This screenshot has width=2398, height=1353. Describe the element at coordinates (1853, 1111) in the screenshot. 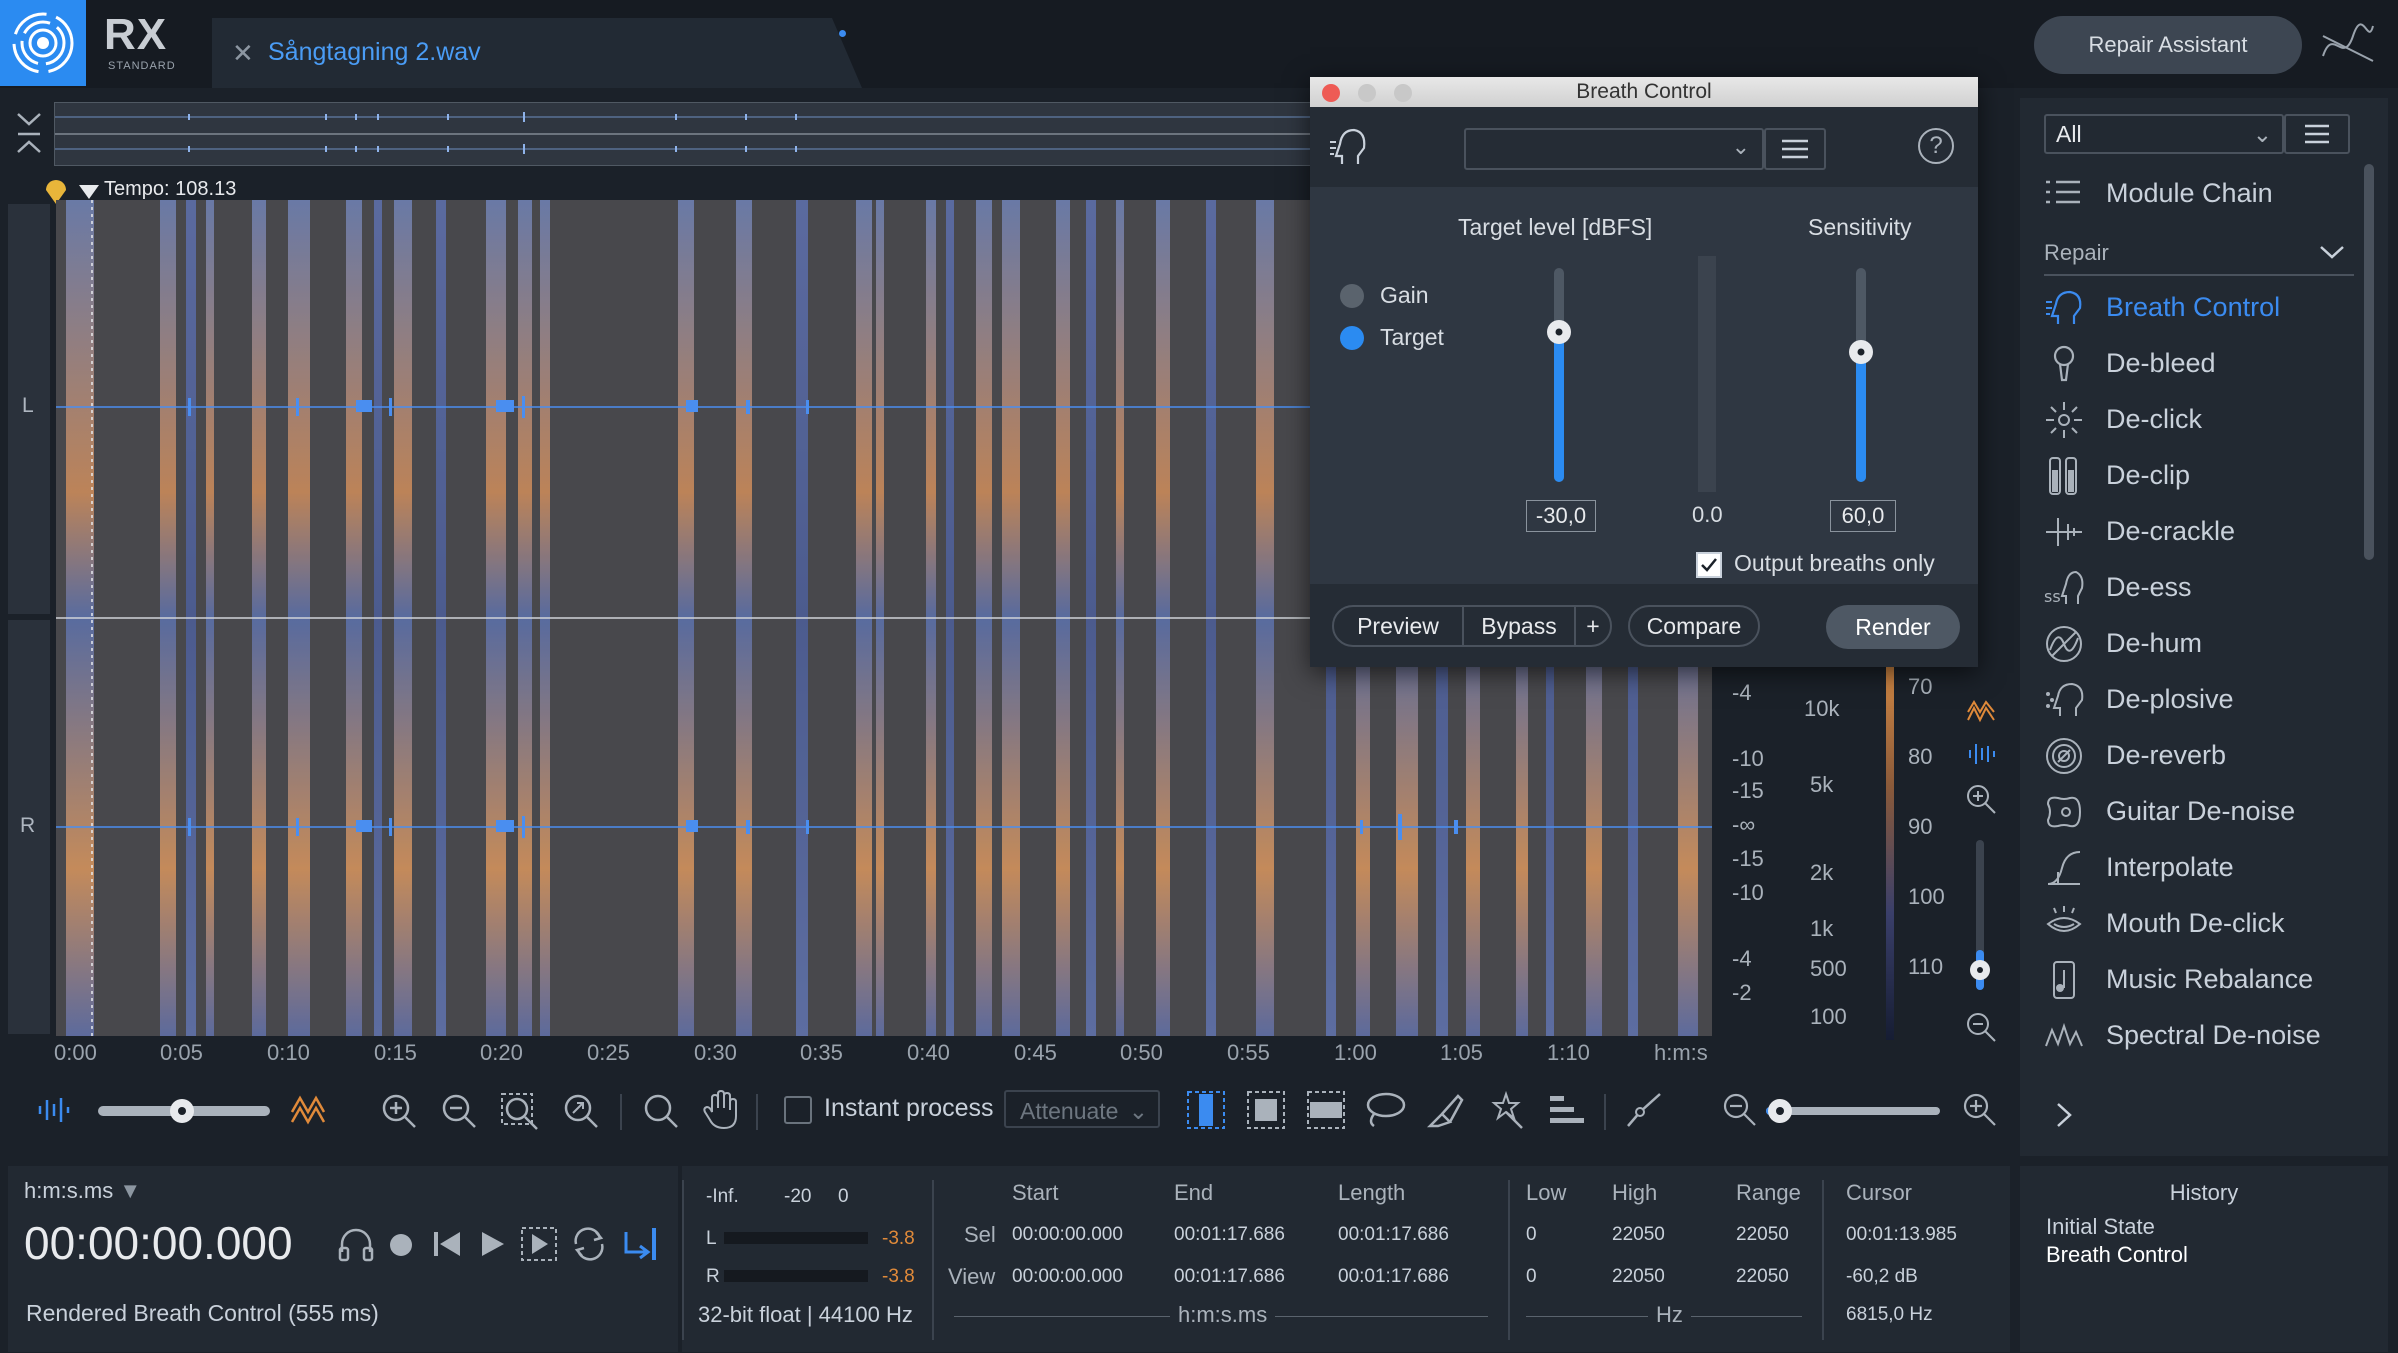

I see `horizontal-zoom-slider` at that location.